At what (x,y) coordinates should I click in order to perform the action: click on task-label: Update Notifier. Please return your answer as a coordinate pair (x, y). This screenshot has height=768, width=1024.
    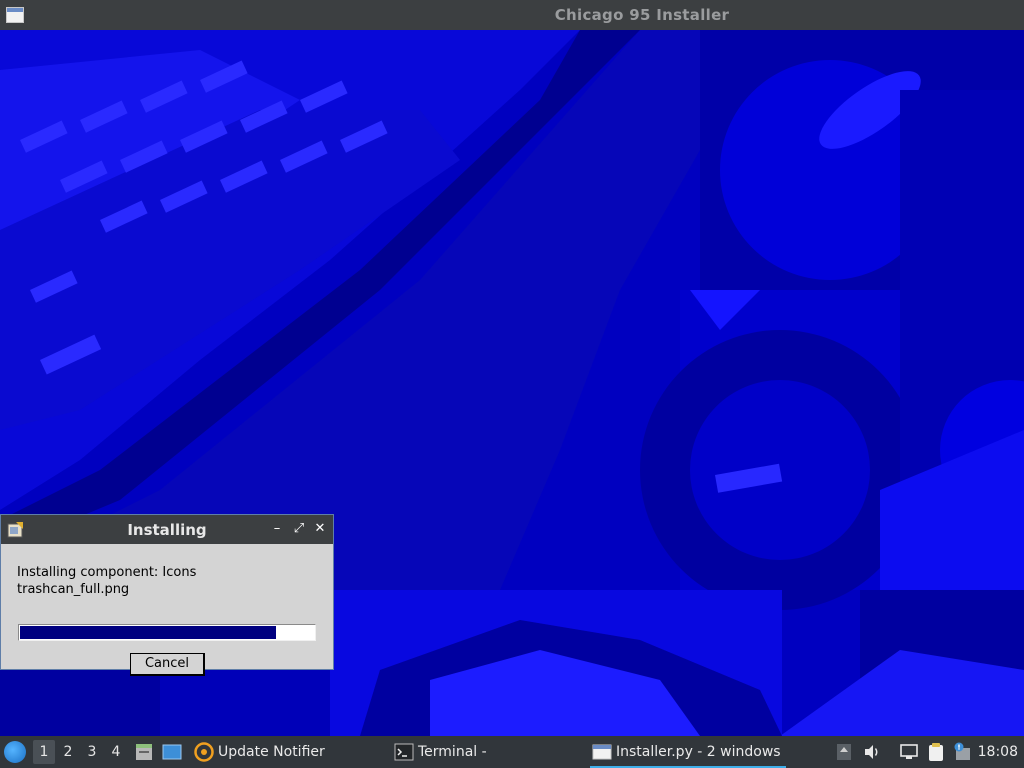
    Looking at the image, I should click on (271, 752).